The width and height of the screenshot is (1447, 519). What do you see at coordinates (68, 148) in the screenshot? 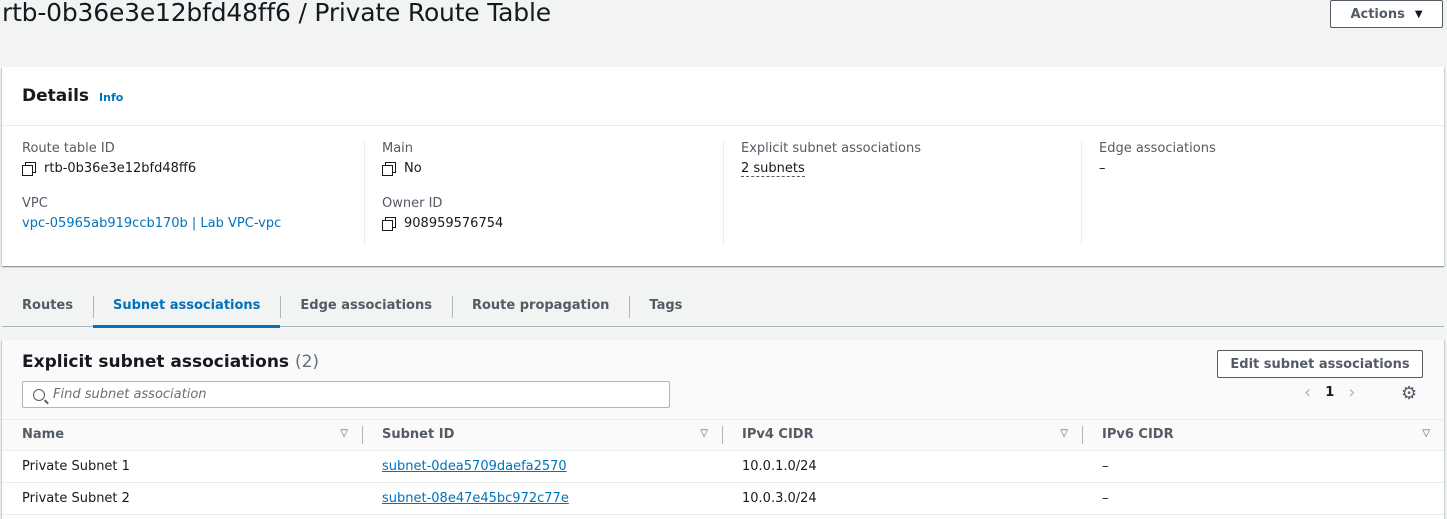
I see `route-table-id-label: Route table ID` at bounding box center [68, 148].